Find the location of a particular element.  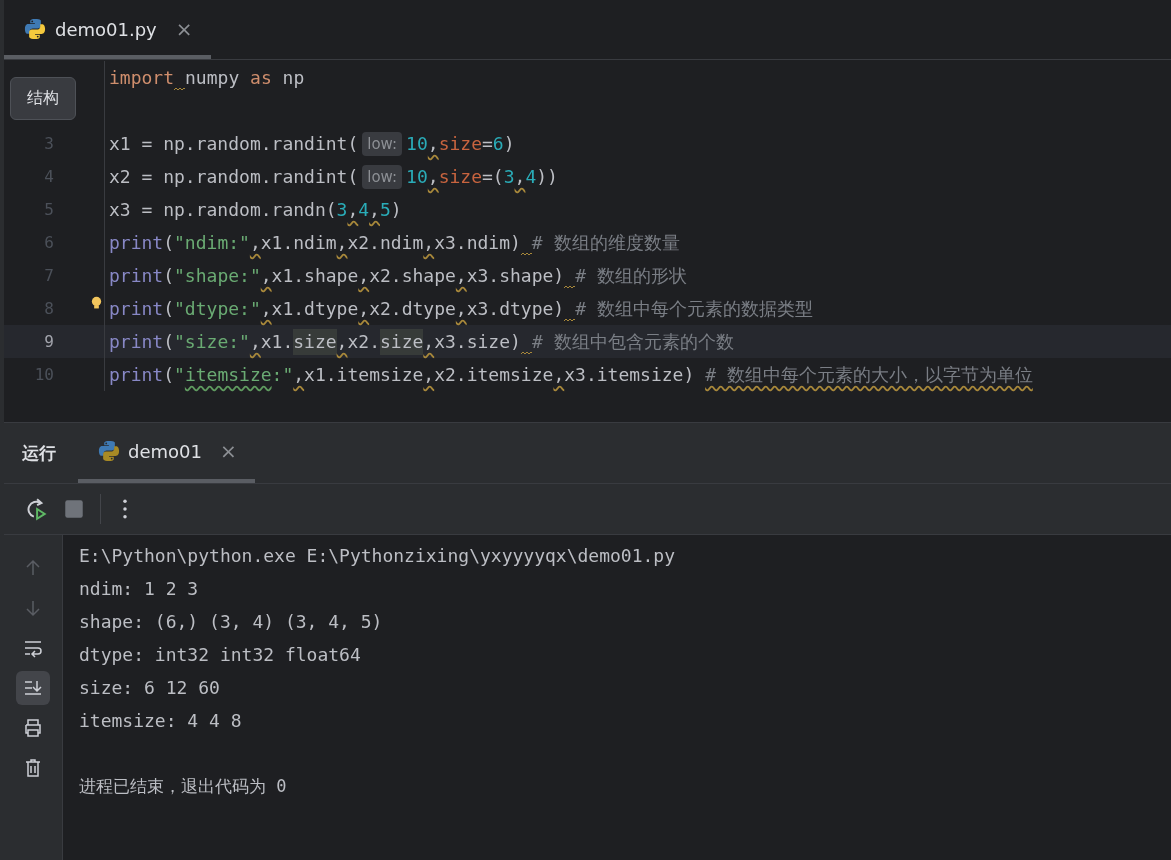

code-text: x3.itemsize) is located at coordinates (630, 374).